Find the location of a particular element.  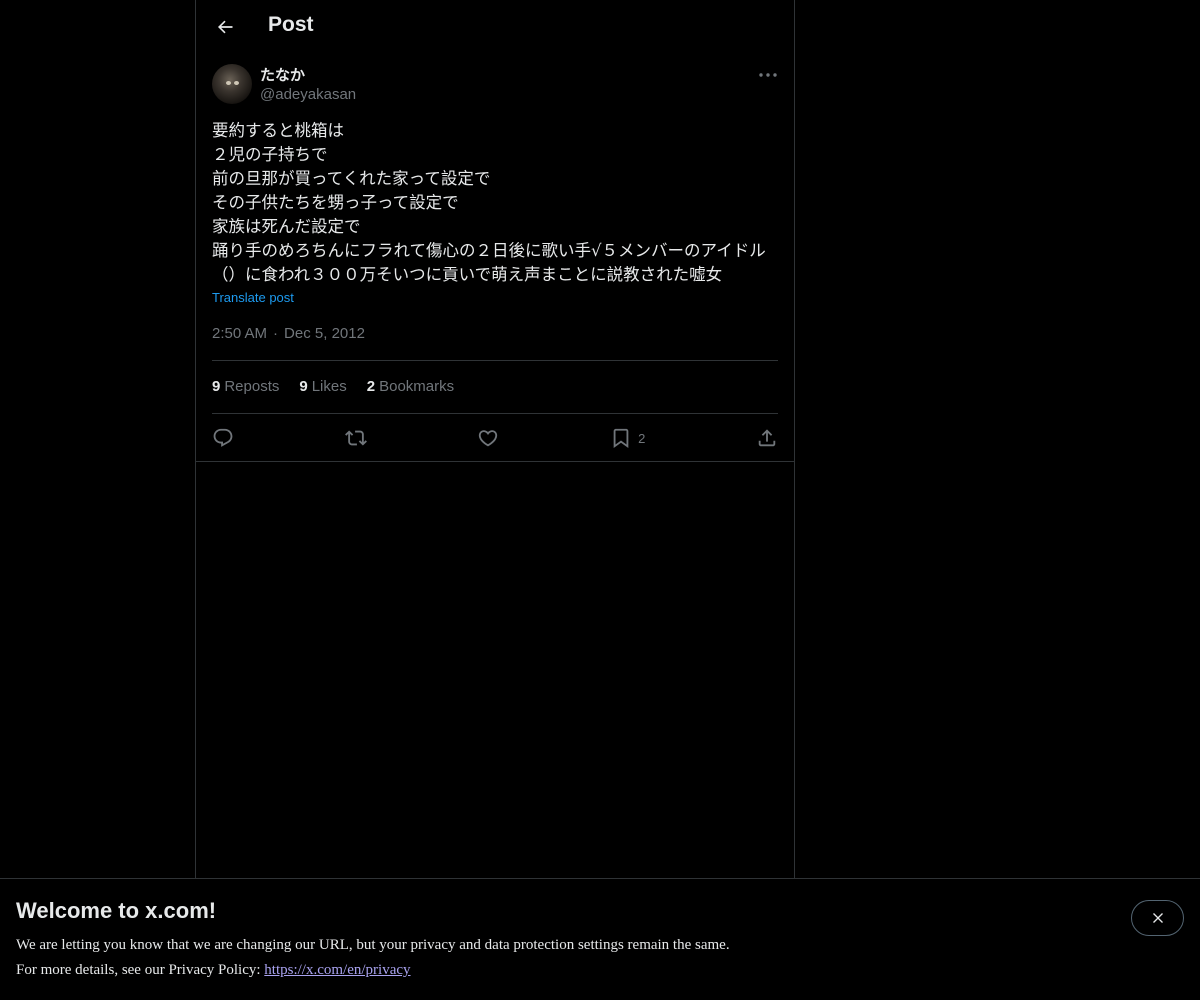

reposts-count: 9 is located at coordinates (216, 386).